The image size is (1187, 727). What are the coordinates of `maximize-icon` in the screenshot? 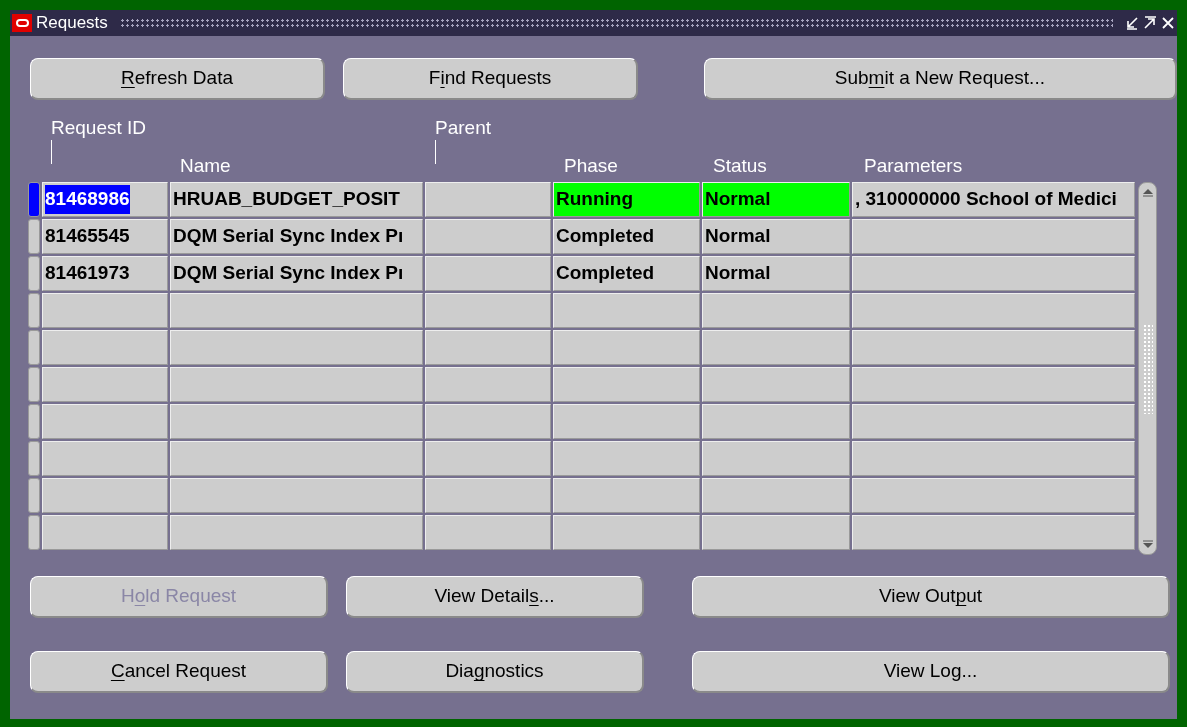 It's located at (1150, 23).